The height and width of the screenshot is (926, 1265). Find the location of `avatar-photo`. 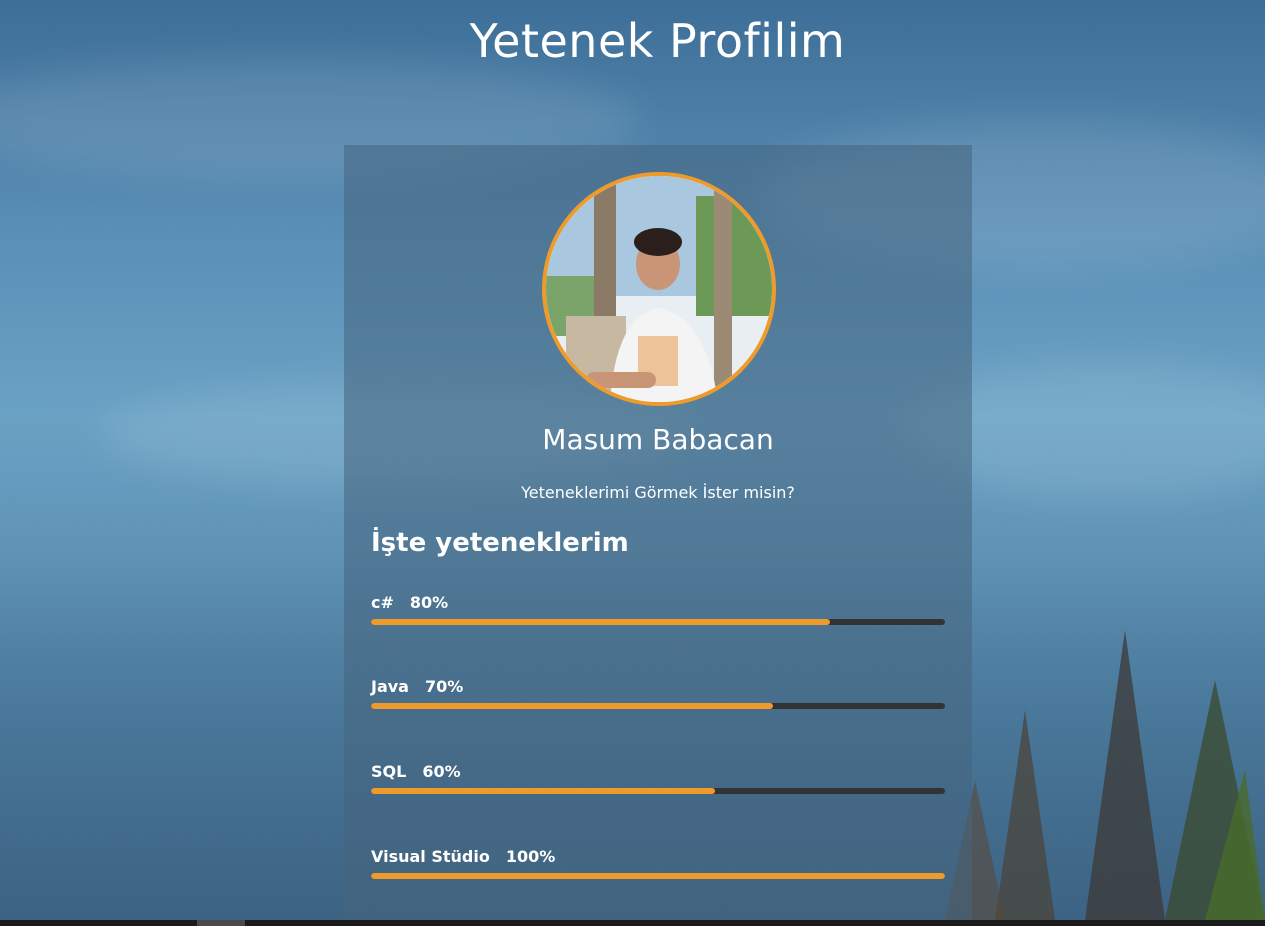

avatar-photo is located at coordinates (659, 289).